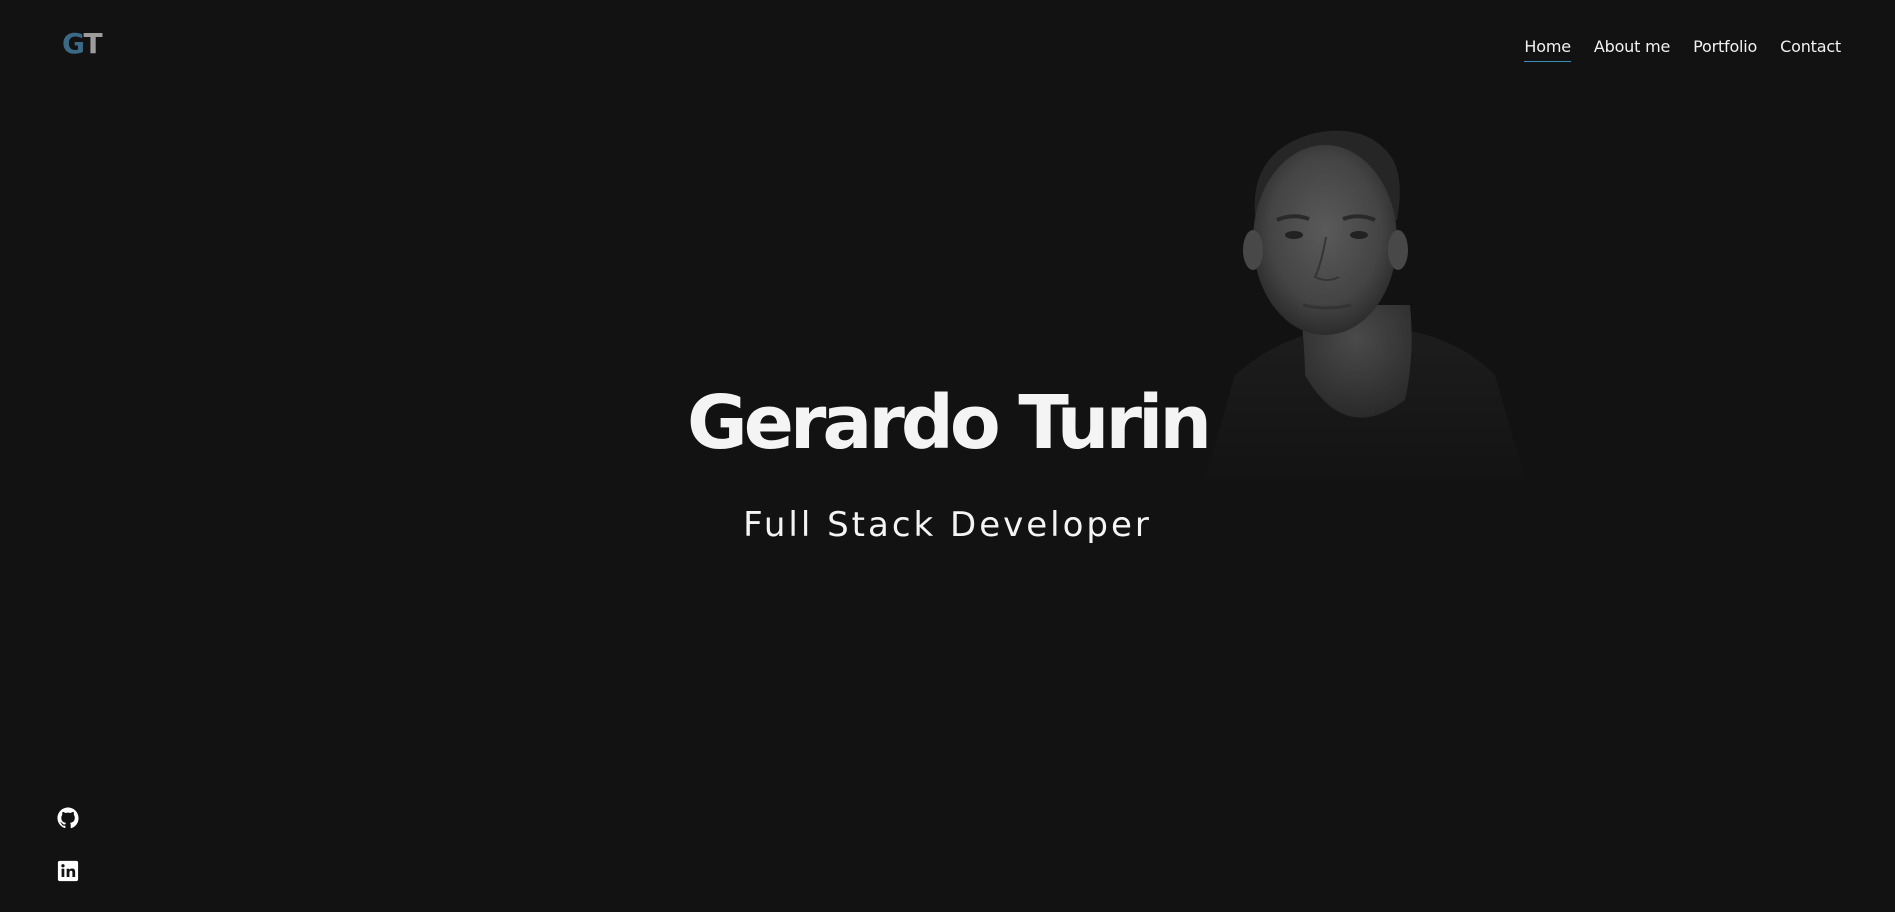 This screenshot has width=1895, height=912. What do you see at coordinates (947, 525) in the screenshot?
I see `hero-role: Full Stack Developer` at bounding box center [947, 525].